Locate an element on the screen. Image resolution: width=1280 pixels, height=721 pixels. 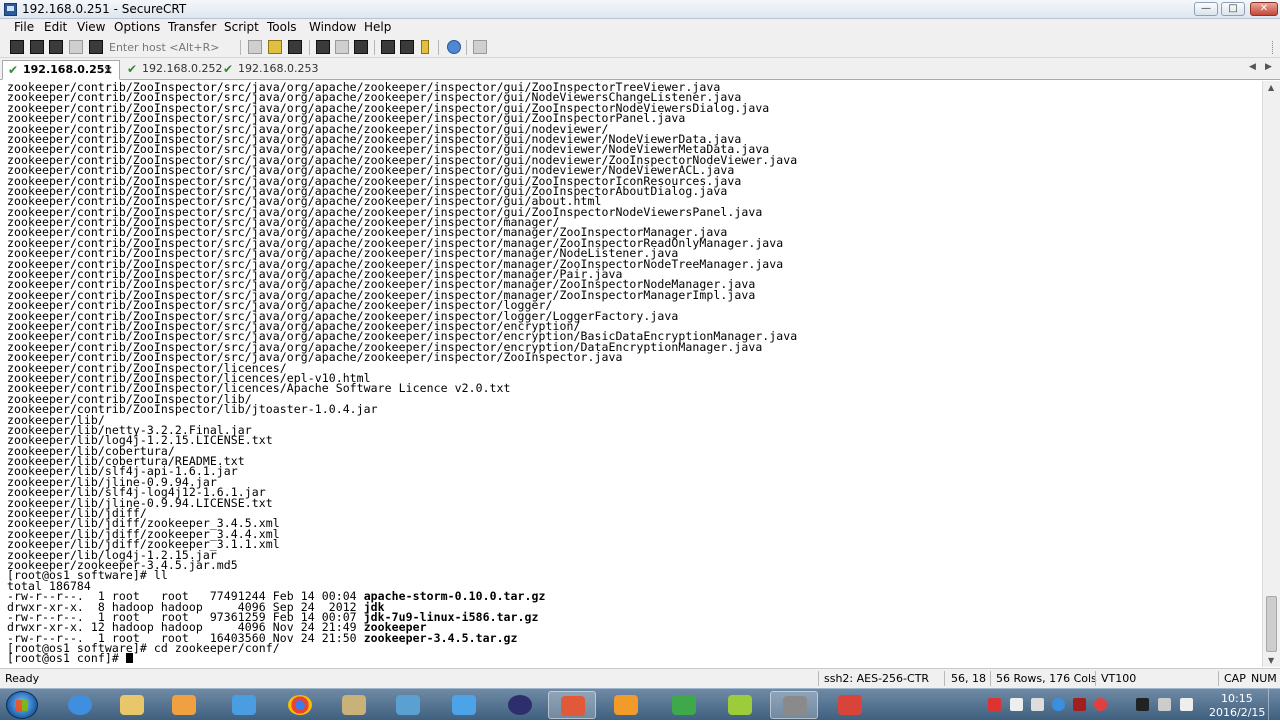
listing-filename: apache-storm-0.10.0.tar.gz is located at coordinates (454, 596).